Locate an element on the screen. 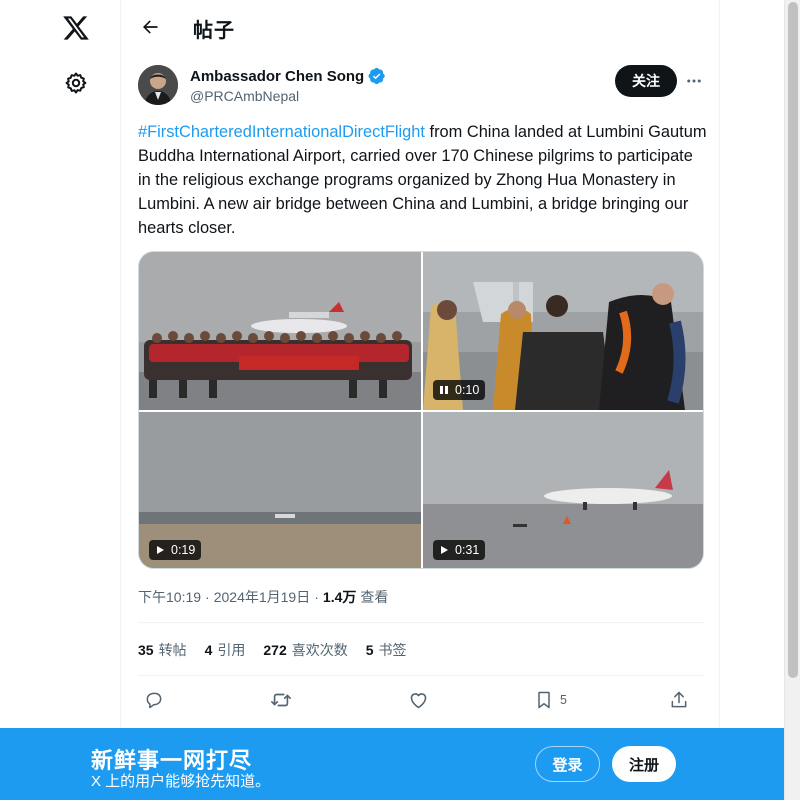 The width and height of the screenshot is (800, 800). verified-badge-icon is located at coordinates (376, 76).